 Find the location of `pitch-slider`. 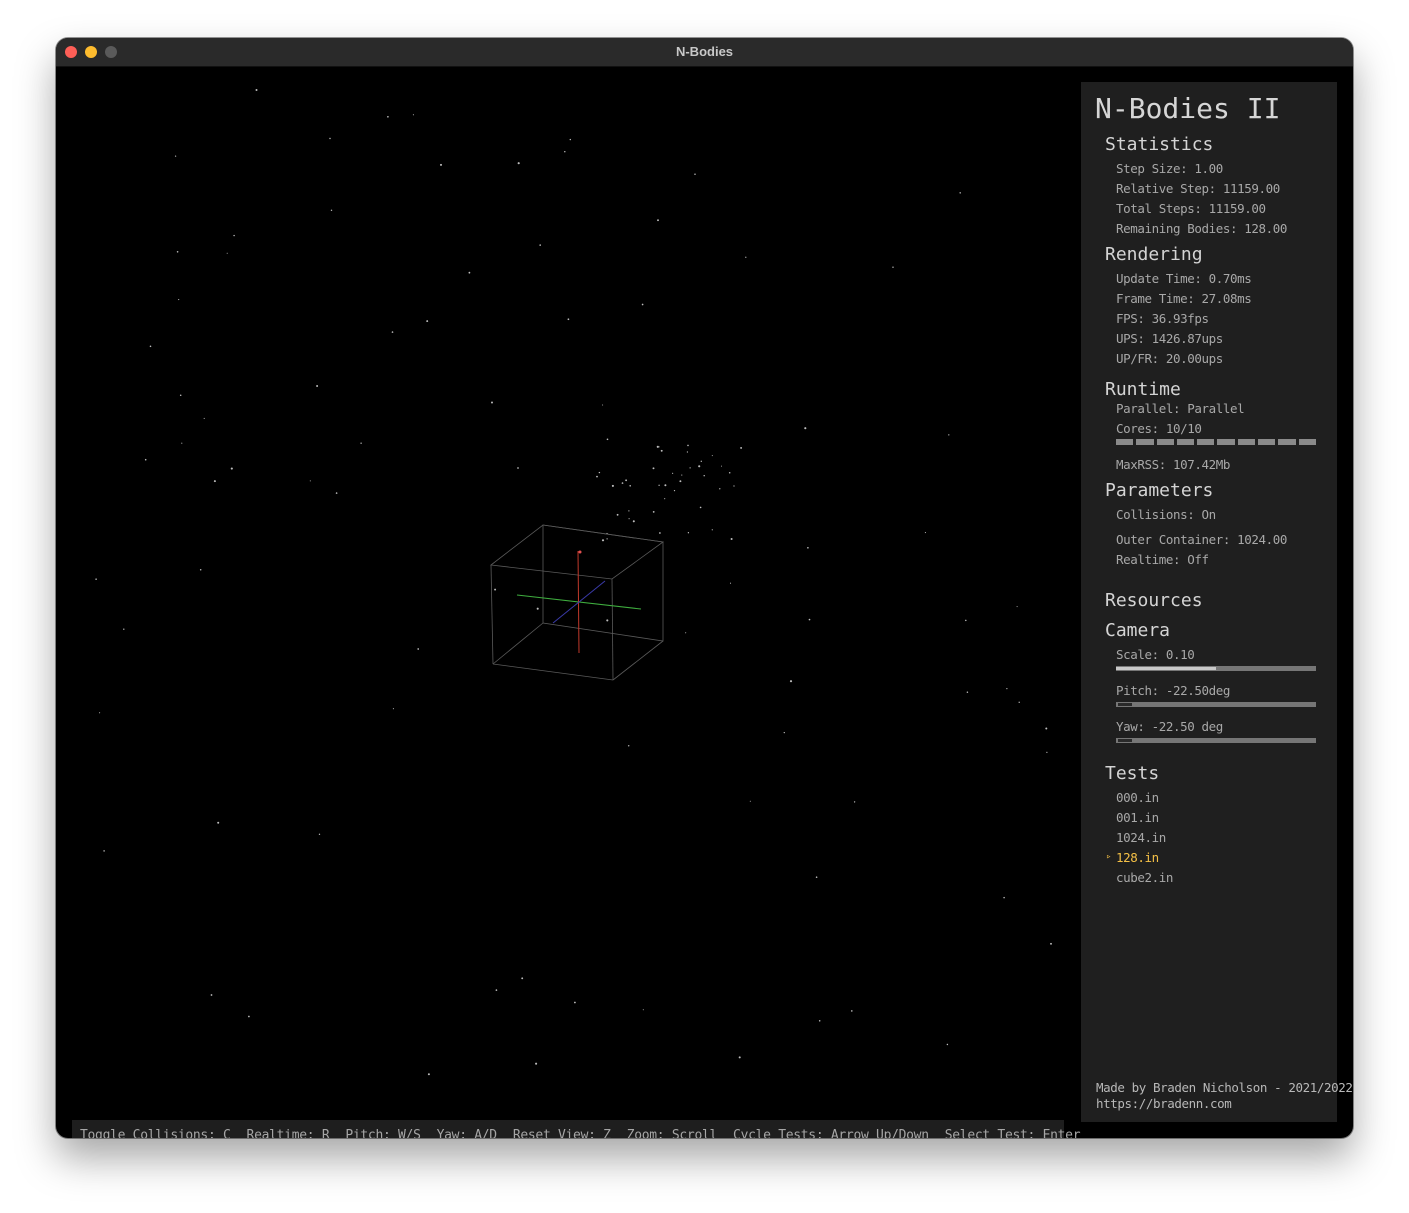

pitch-slider is located at coordinates (1216, 704).